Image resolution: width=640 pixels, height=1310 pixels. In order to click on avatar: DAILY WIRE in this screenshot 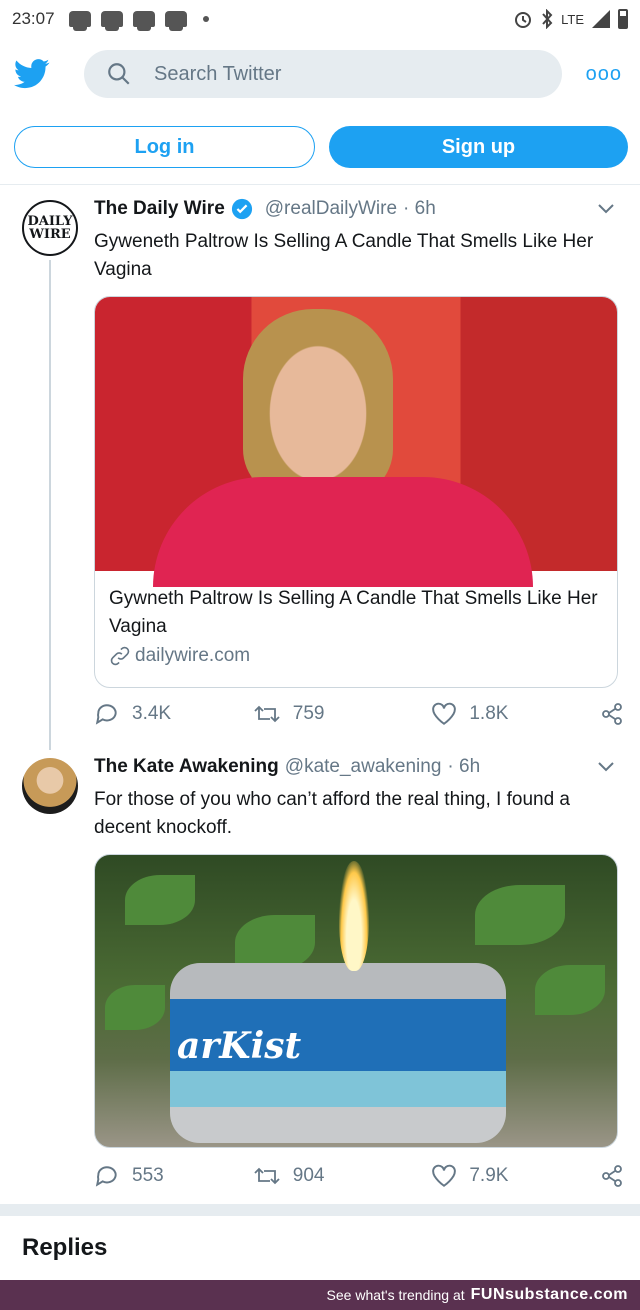, I will do `click(50, 228)`.